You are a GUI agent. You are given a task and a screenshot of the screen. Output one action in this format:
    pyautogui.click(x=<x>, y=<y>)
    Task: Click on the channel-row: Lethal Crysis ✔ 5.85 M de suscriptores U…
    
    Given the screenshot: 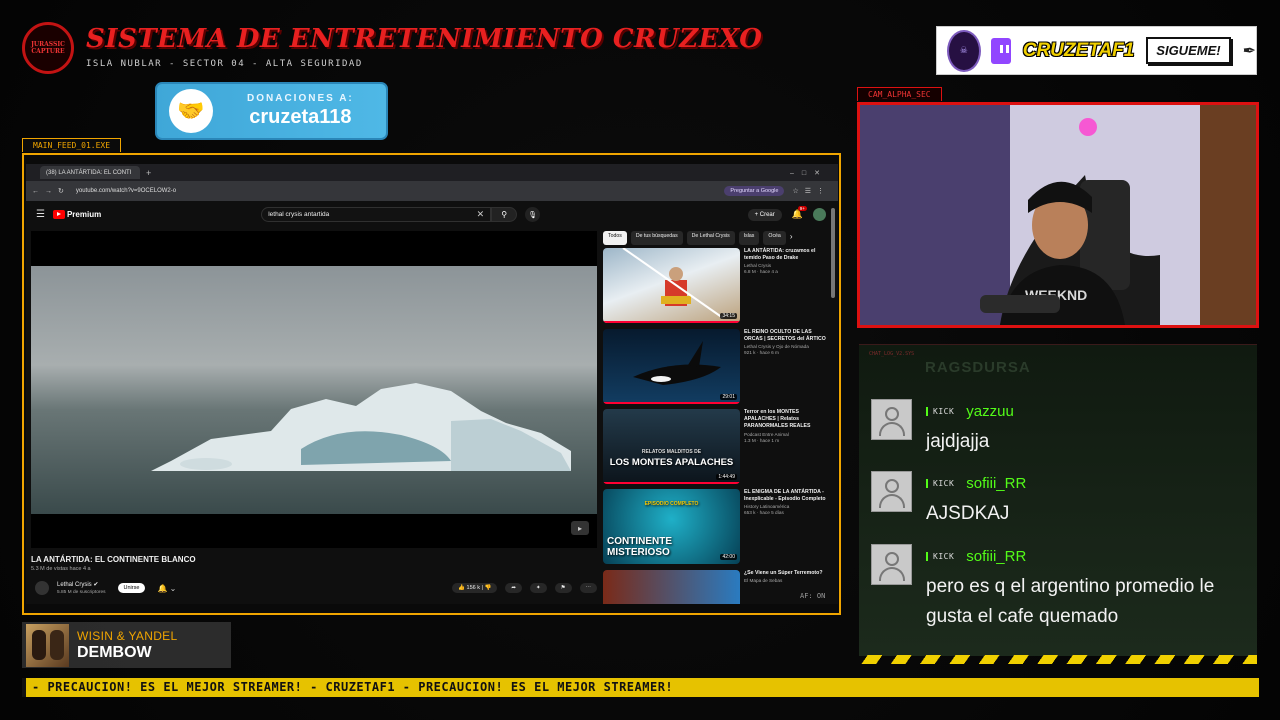 What is the action you would take?
    pyautogui.click(x=314, y=588)
    